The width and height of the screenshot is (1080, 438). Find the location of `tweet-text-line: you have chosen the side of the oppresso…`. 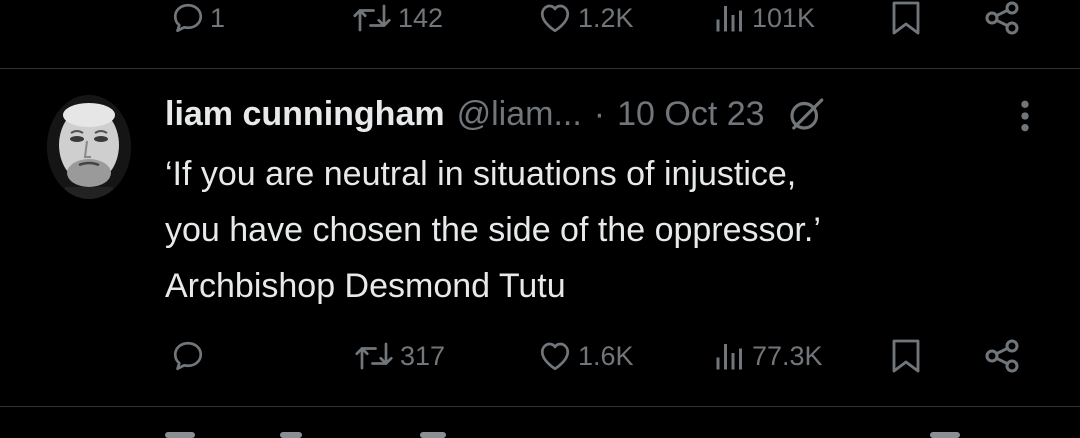

tweet-text-line: you have chosen the side of the oppresso… is located at coordinates (493, 230).